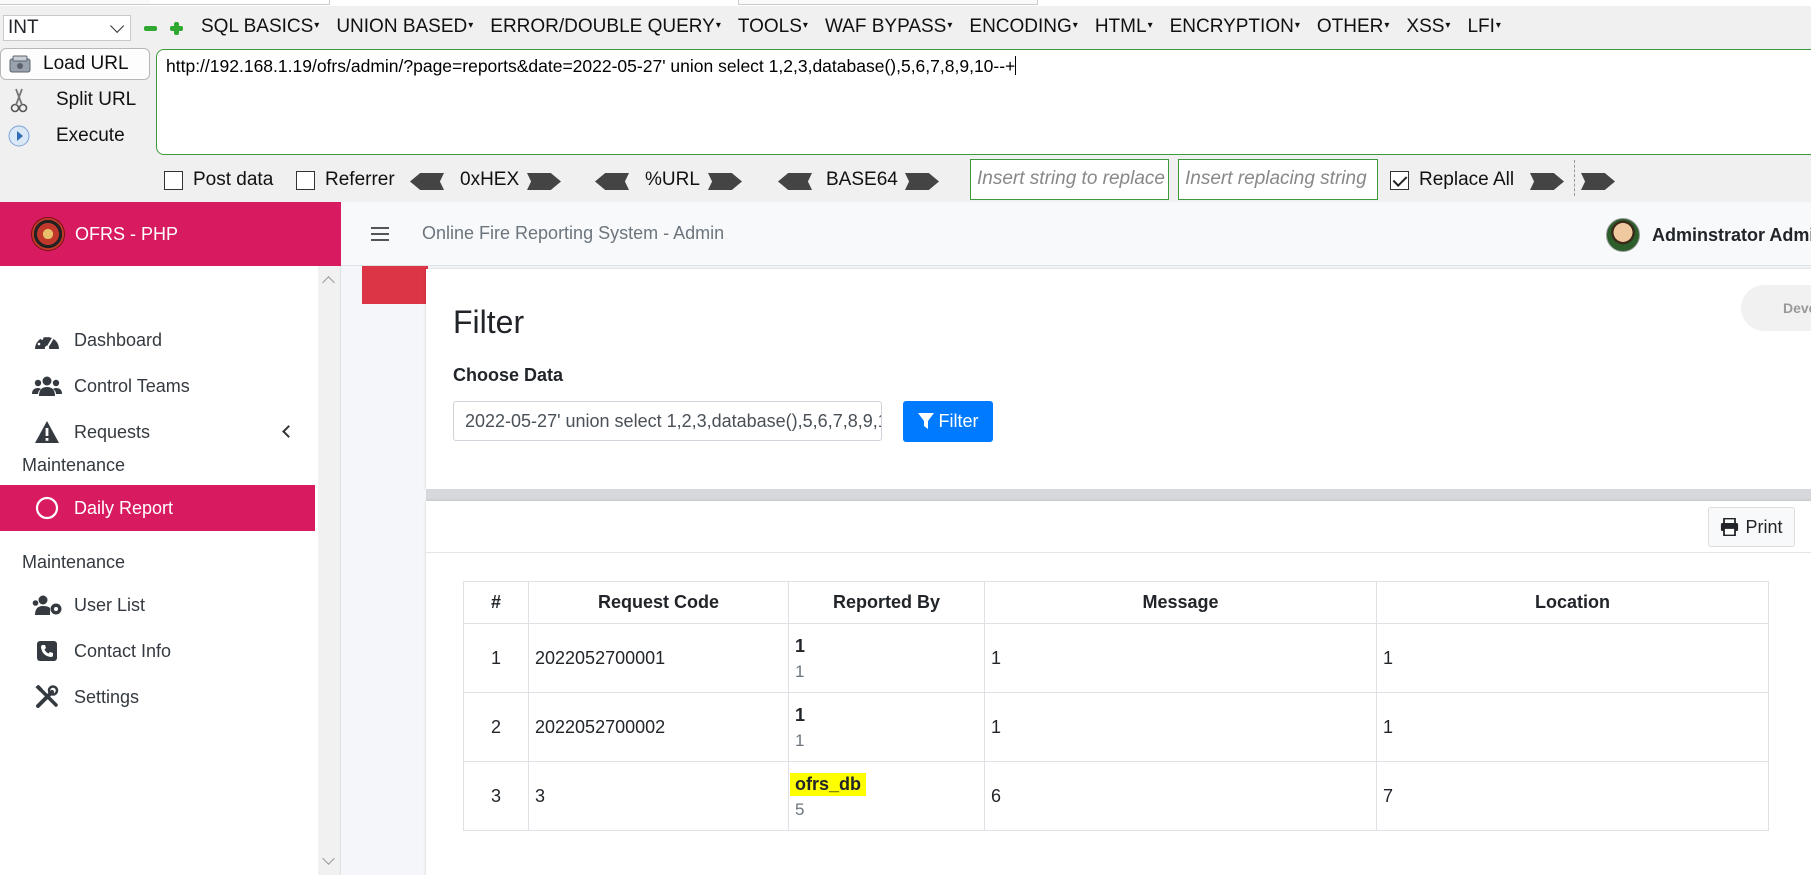  I want to click on table-row: 1 2022052700001 1 1 1 1, so click(1116, 658).